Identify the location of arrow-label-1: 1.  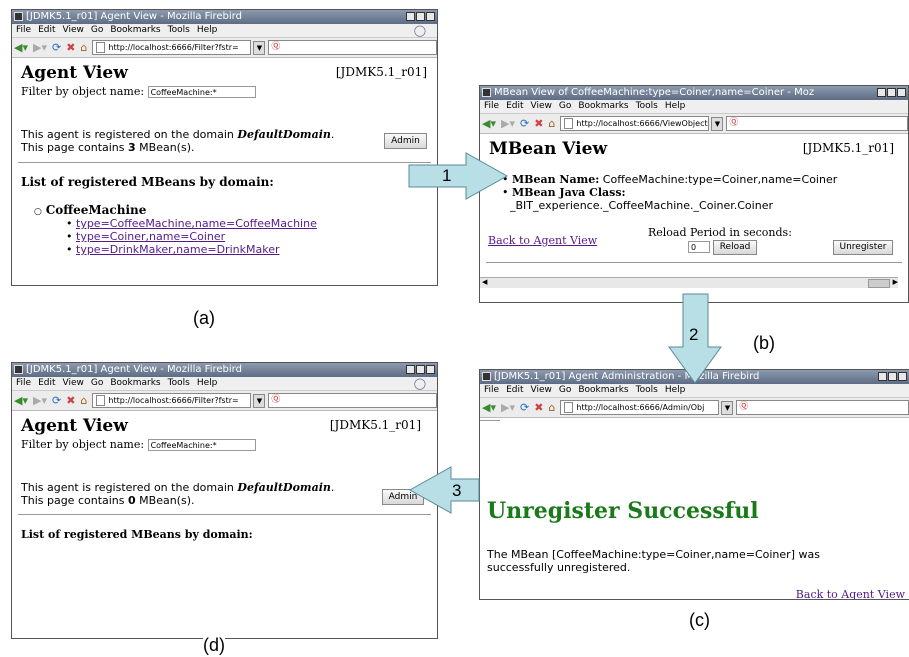
(447, 175).